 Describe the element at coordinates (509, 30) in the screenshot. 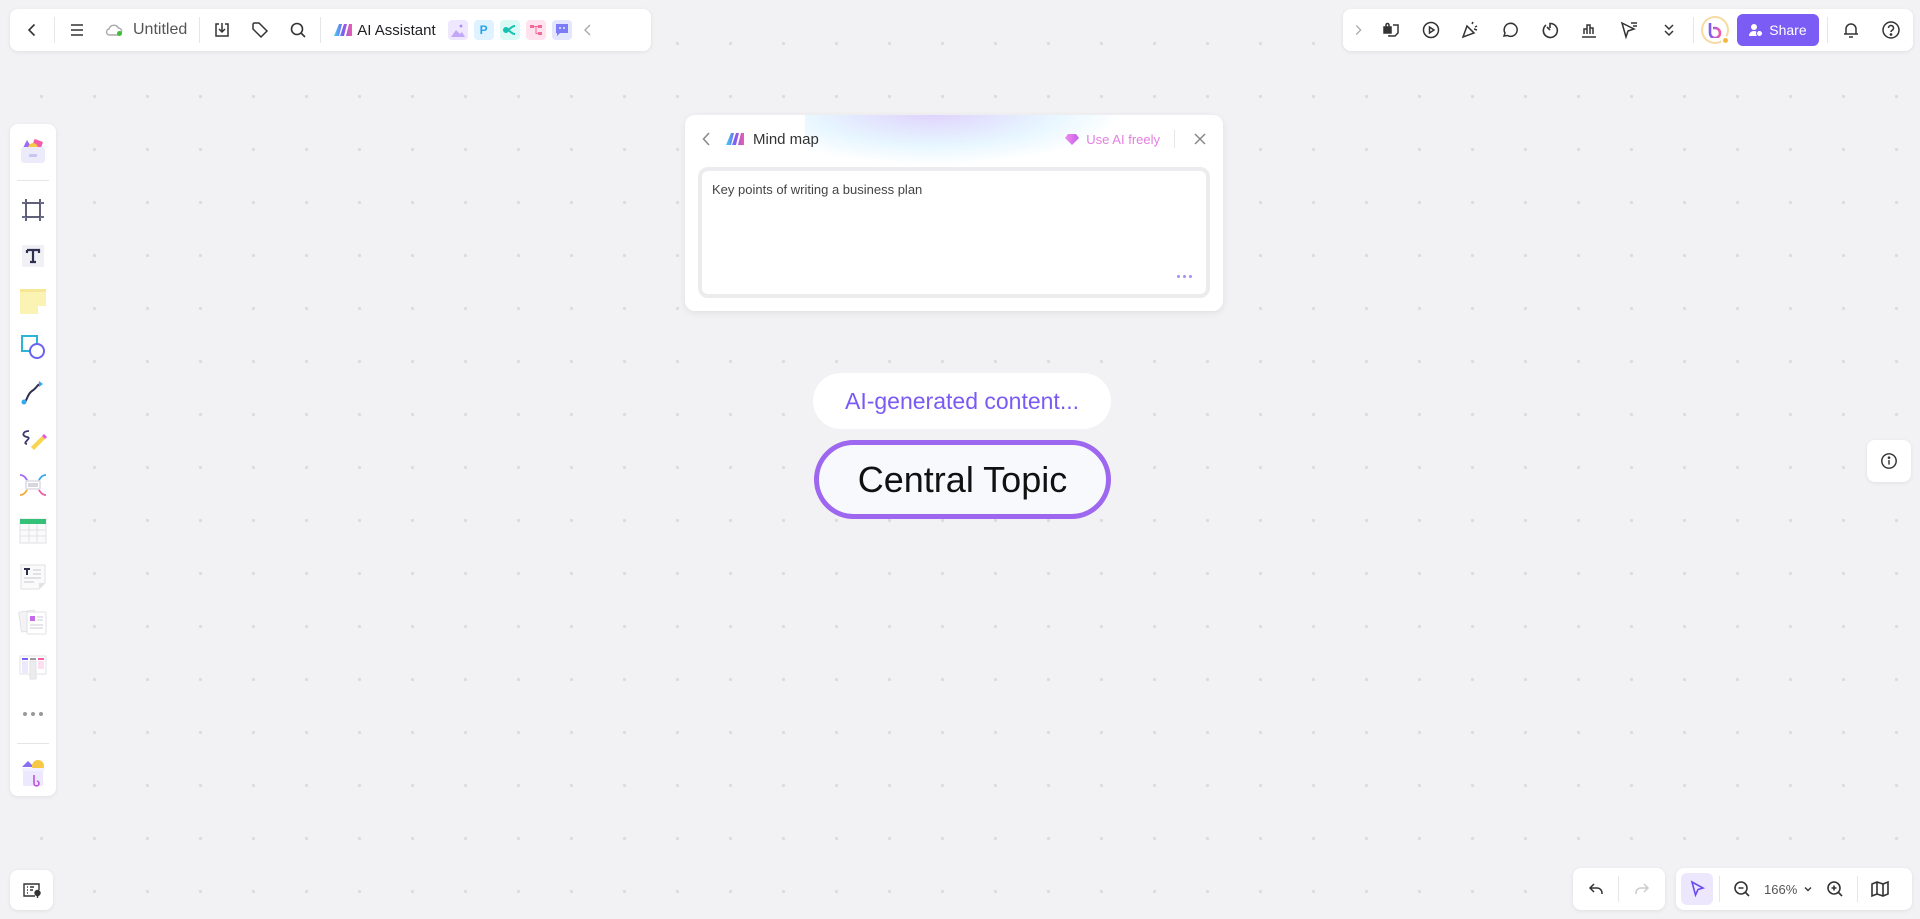

I see `ai-mindmap-tool` at that location.